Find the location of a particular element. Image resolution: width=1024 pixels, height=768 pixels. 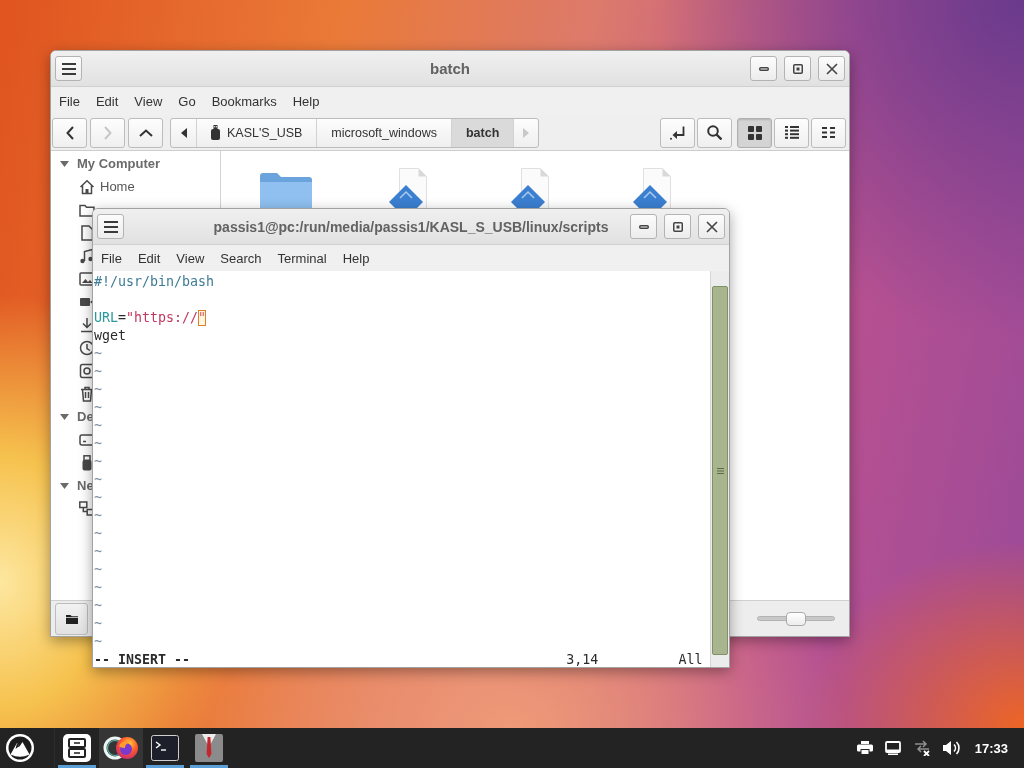

menu-item: Go is located at coordinates (187, 101).